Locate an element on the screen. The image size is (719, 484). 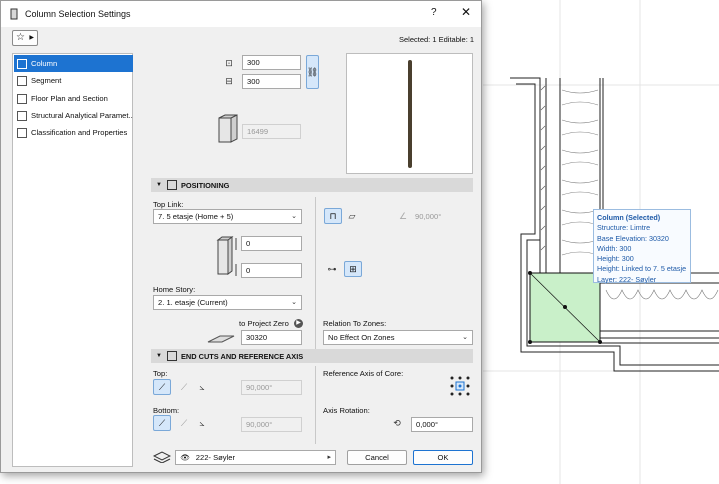
positioning-icon is located at coordinates (171, 185).